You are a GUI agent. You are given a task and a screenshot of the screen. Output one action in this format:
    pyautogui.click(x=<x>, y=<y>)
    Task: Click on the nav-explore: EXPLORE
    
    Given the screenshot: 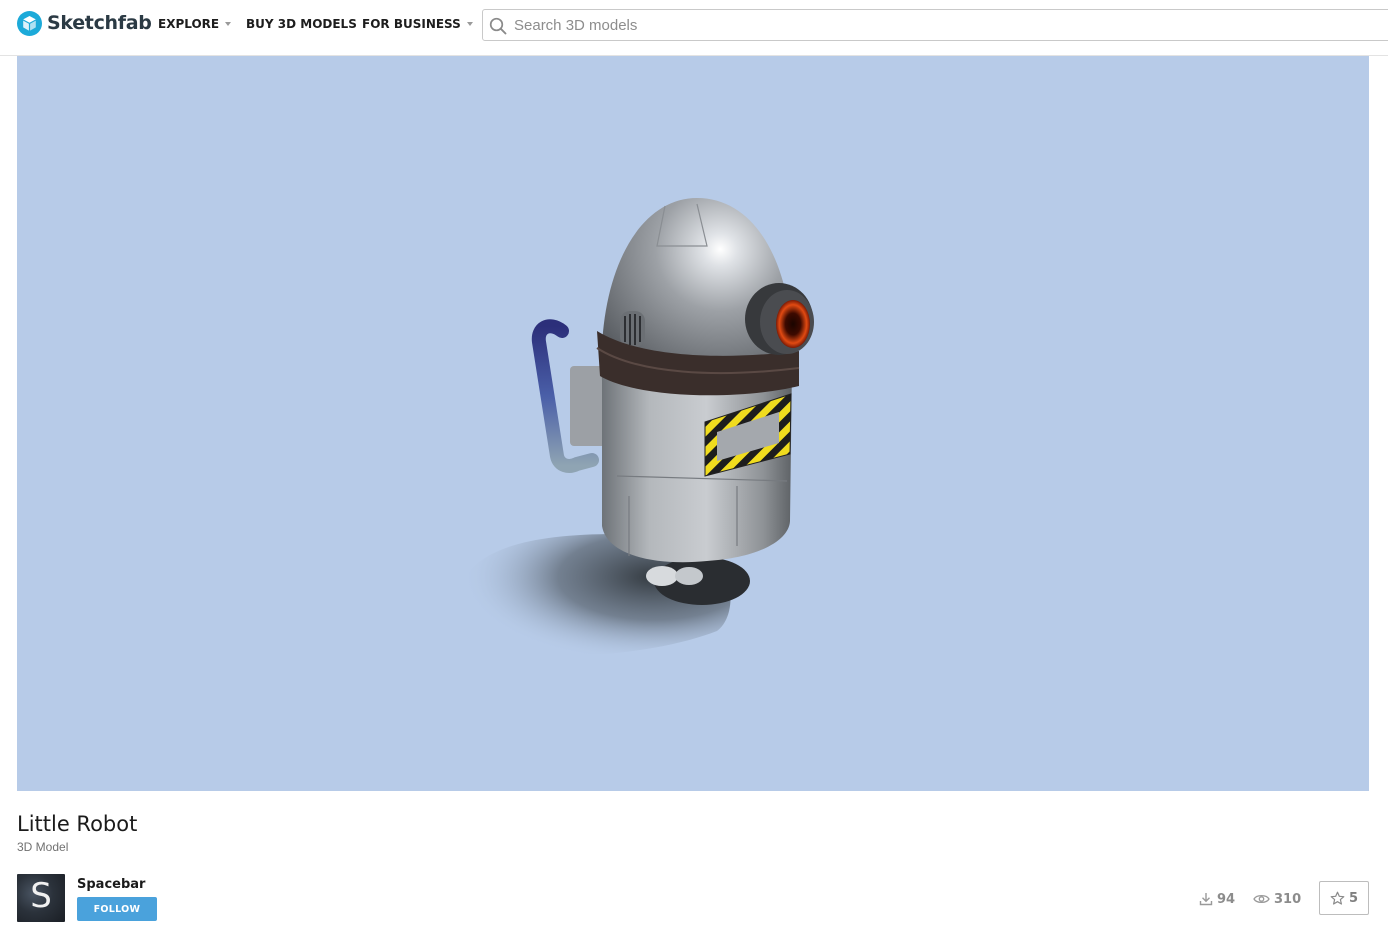 What is the action you would take?
    pyautogui.click(x=195, y=24)
    